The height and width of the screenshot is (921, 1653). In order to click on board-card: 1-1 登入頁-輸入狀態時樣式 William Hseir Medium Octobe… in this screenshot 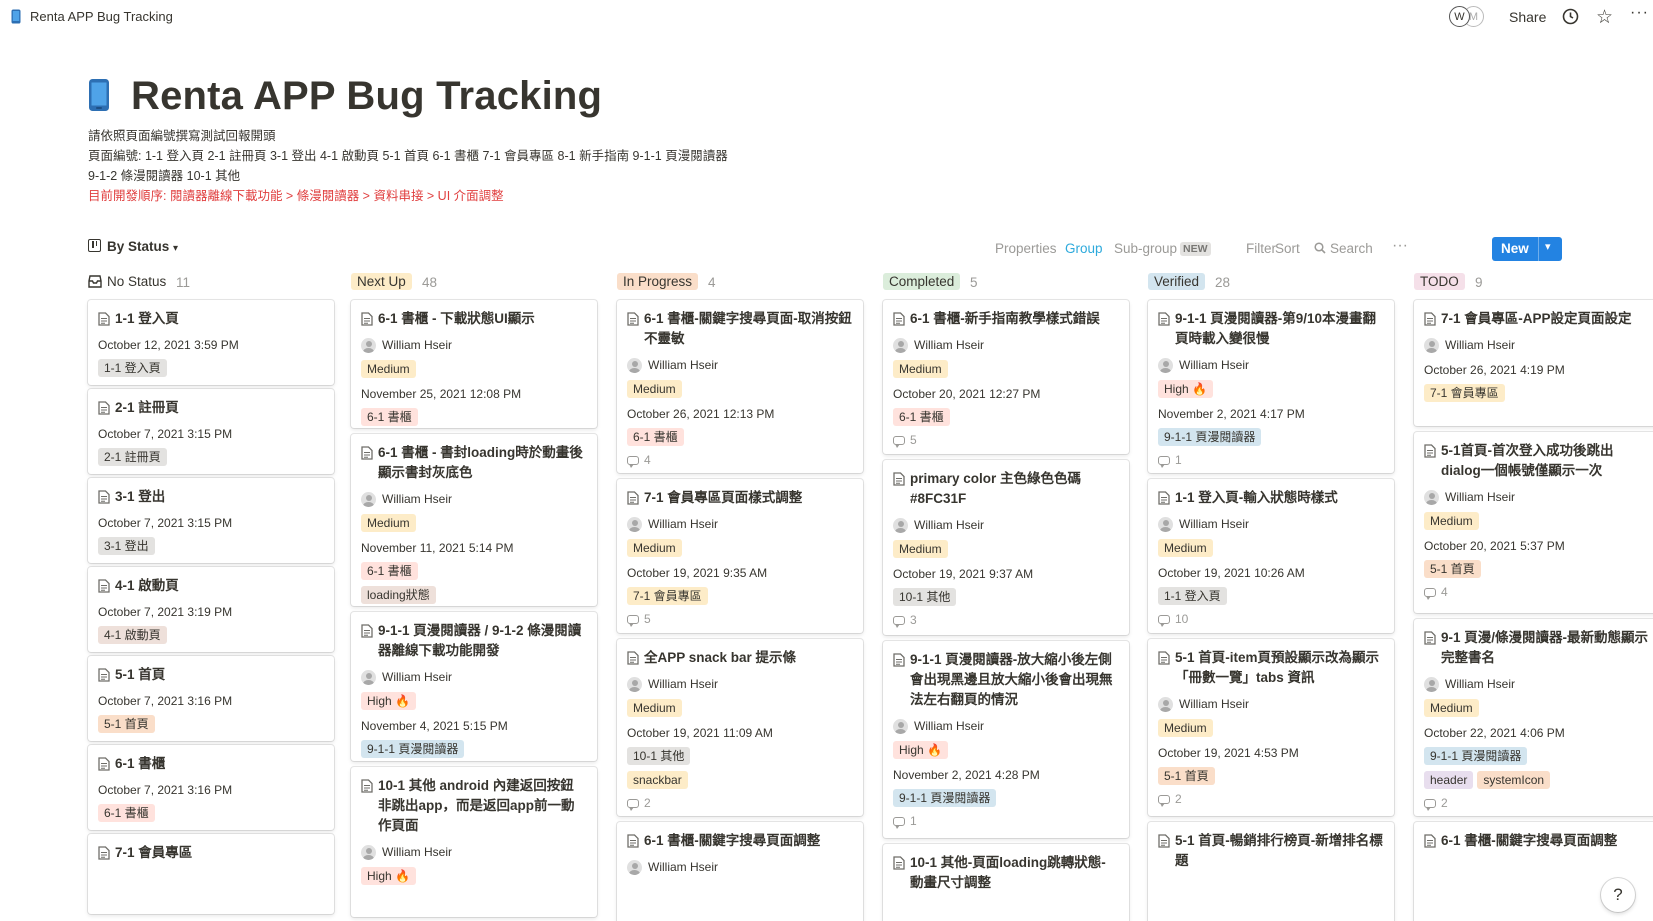, I will do `click(1271, 556)`.